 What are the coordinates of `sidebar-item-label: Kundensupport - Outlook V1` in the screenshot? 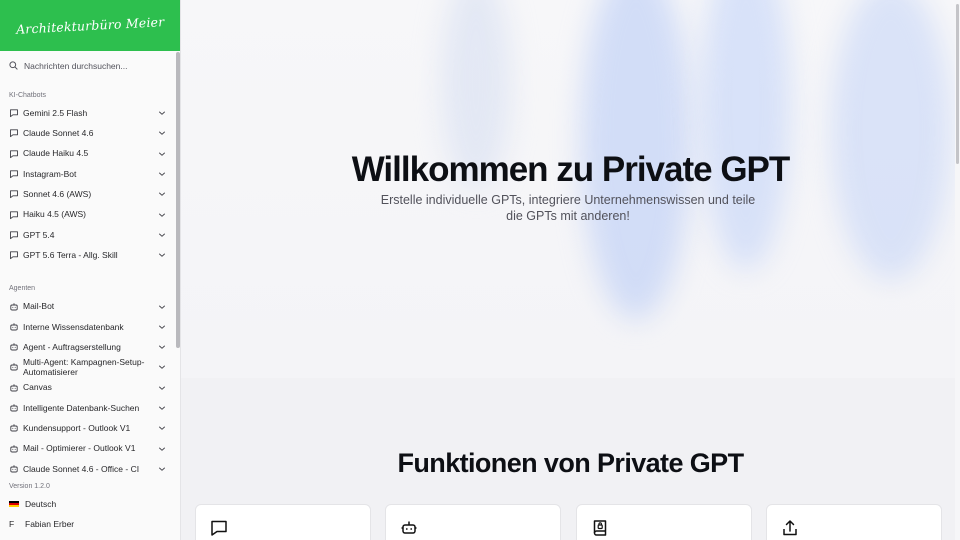 It's located at (77, 428).